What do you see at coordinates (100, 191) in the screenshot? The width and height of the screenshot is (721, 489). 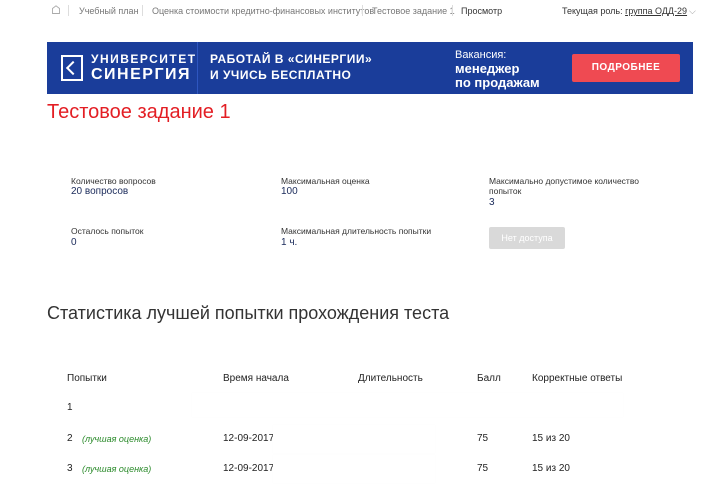 I see `questions-count-value: 20 вопросов` at bounding box center [100, 191].